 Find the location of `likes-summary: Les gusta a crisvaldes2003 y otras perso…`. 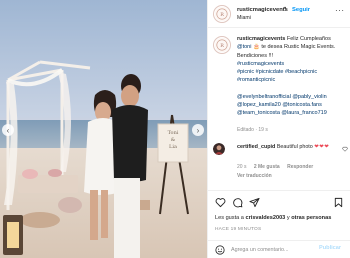

likes-summary: Les gusta a crisvaldes2003 y otras perso… is located at coordinates (273, 218).